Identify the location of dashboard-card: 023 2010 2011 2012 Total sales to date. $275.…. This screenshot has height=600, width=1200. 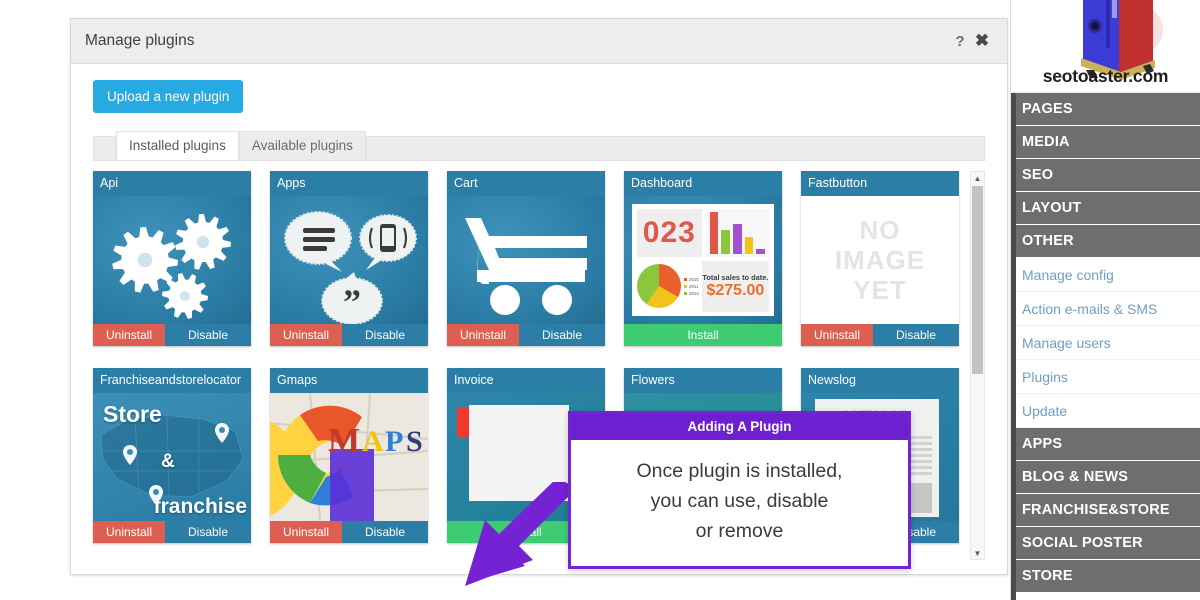
(703, 260).